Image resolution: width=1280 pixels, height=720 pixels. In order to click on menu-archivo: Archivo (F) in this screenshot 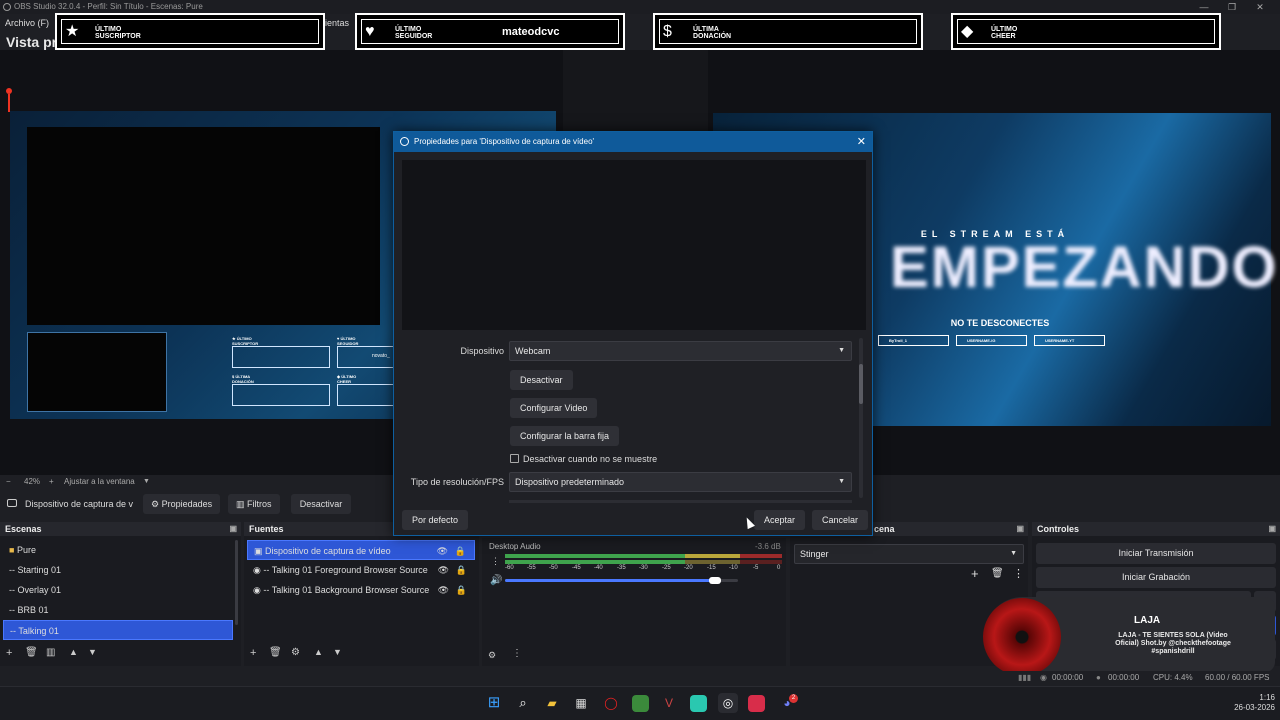, I will do `click(27, 23)`.